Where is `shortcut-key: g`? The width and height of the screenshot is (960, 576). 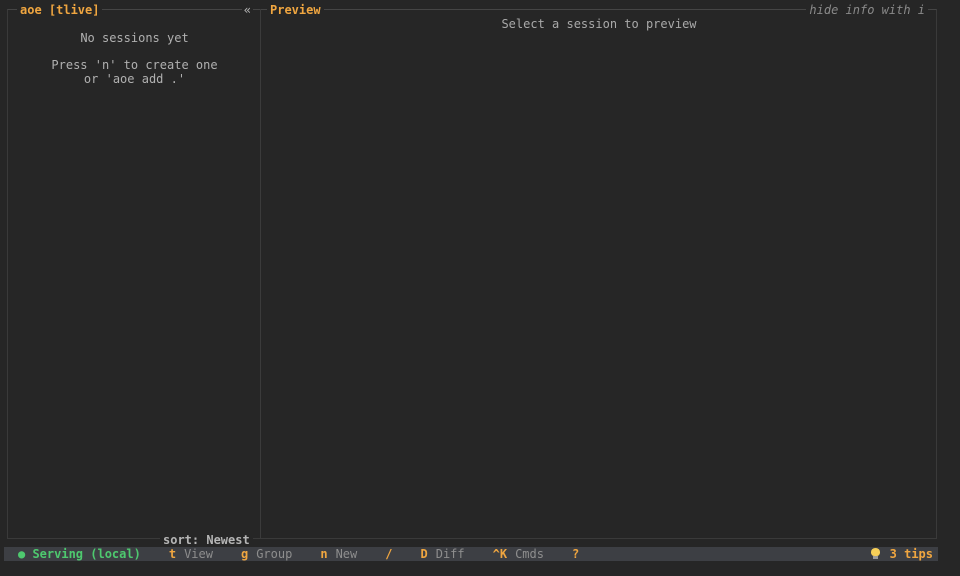
shortcut-key: g is located at coordinates (244, 554).